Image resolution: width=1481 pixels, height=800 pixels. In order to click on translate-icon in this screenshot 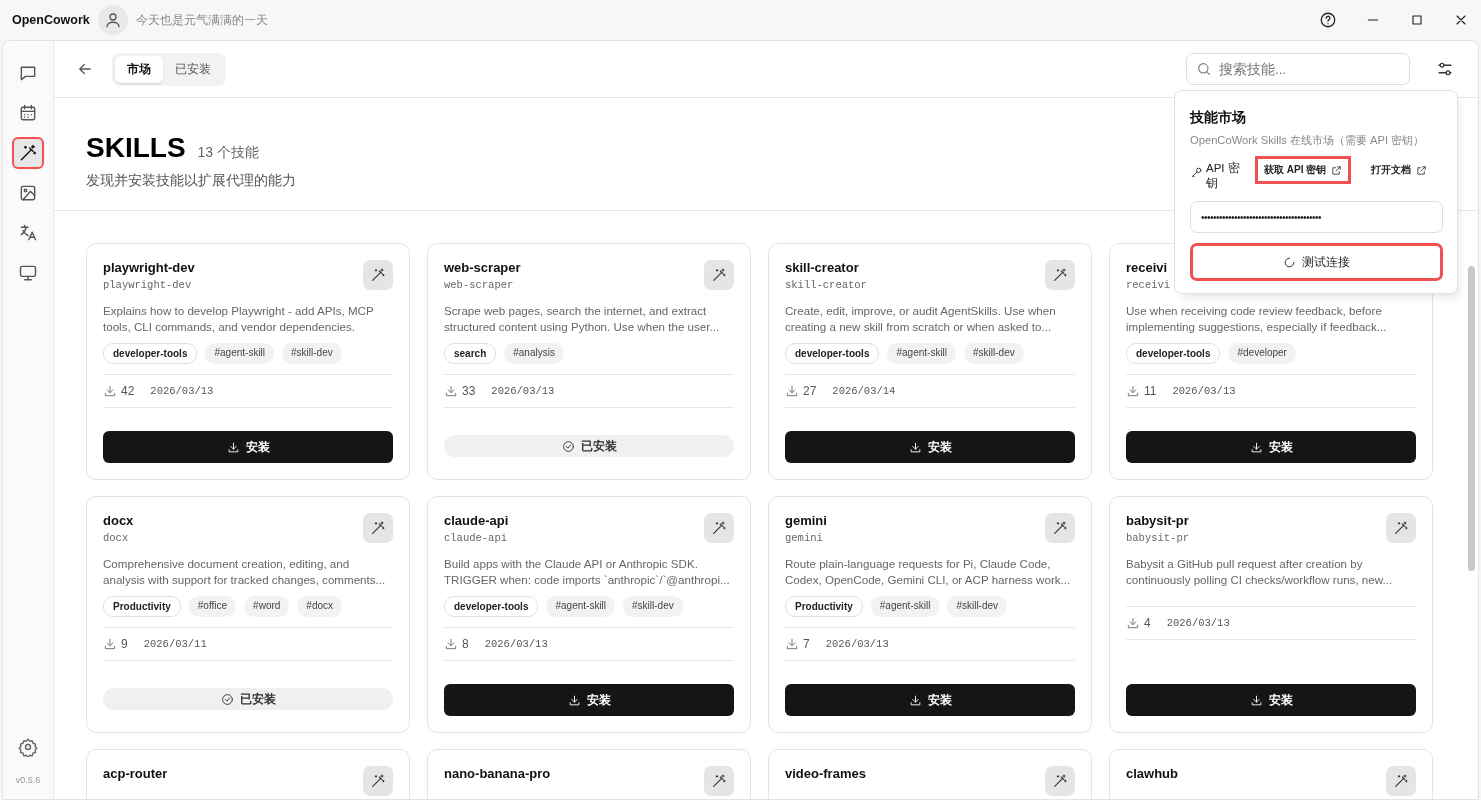, I will do `click(28, 233)`.